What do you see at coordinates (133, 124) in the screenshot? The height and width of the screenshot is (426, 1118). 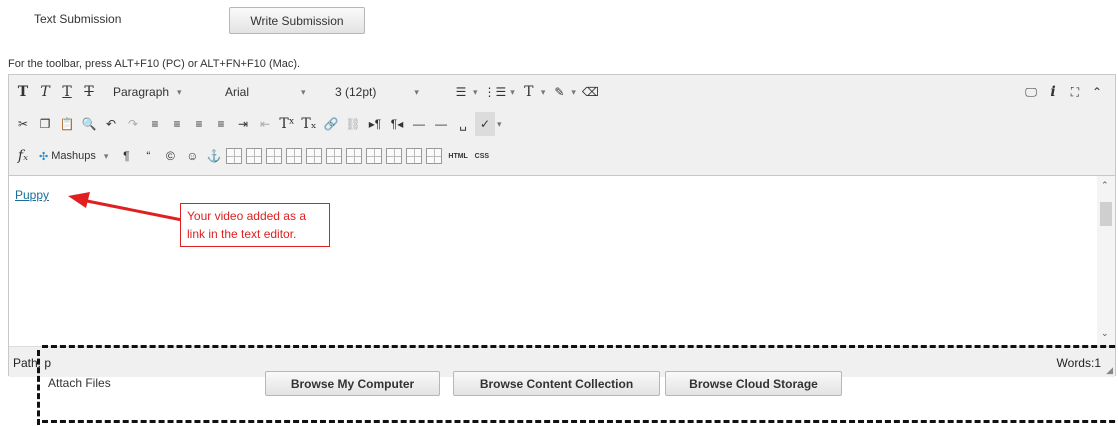 I see `redo-icon: ↷` at bounding box center [133, 124].